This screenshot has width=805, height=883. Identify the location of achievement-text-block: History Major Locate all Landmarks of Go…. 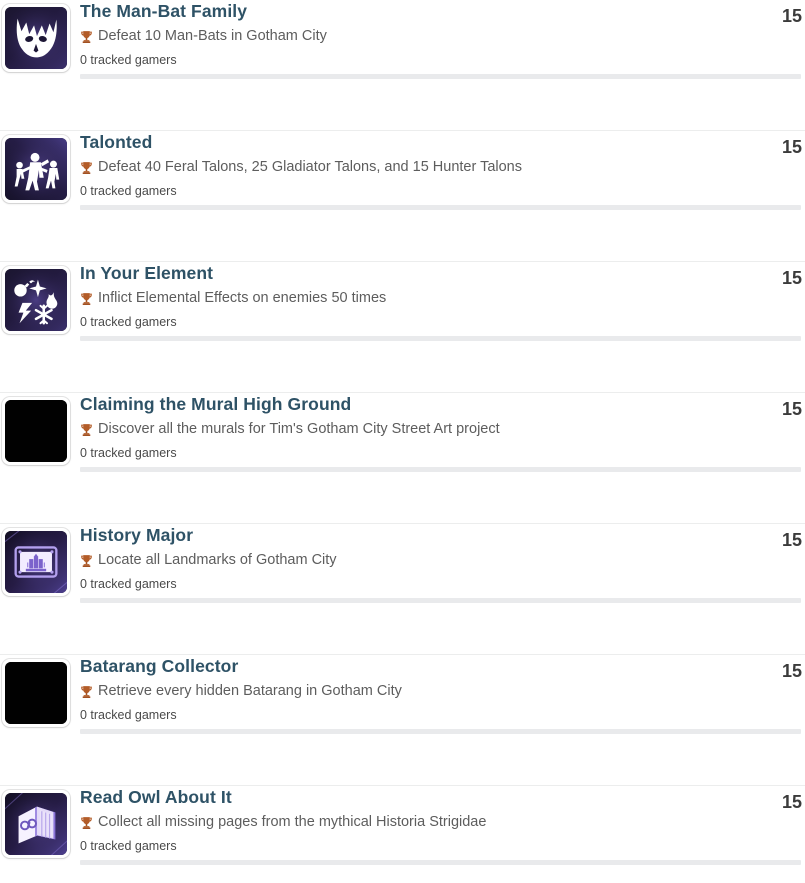
(412, 558).